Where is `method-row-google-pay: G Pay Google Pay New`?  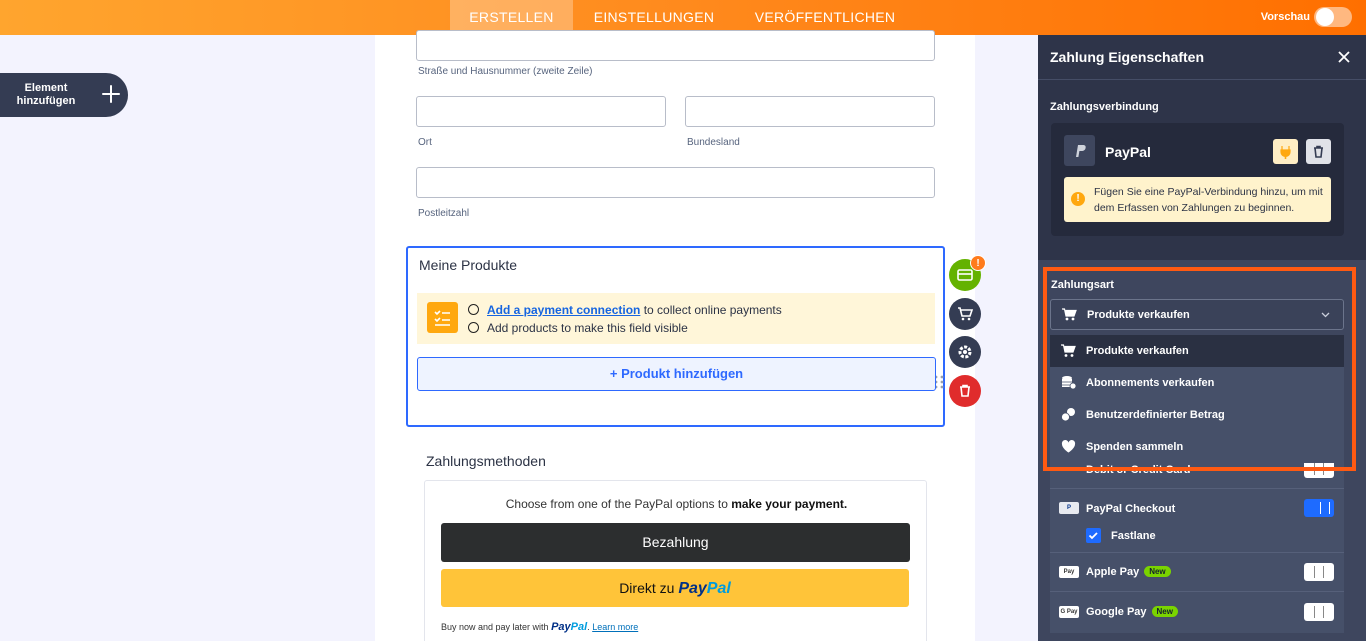
method-row-google-pay: G Pay Google Pay New is located at coordinates (1197, 612).